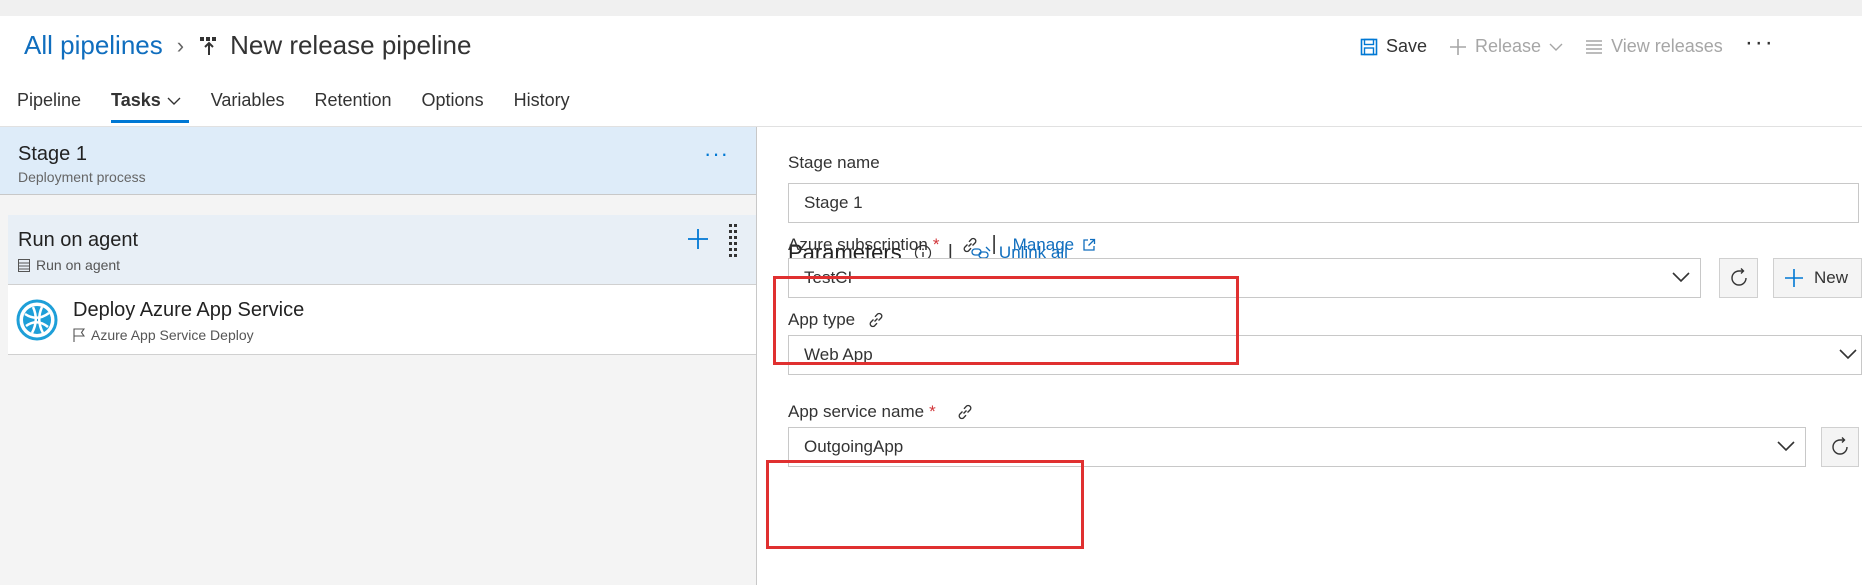  I want to click on highlight-box-app-service, so click(925, 504).